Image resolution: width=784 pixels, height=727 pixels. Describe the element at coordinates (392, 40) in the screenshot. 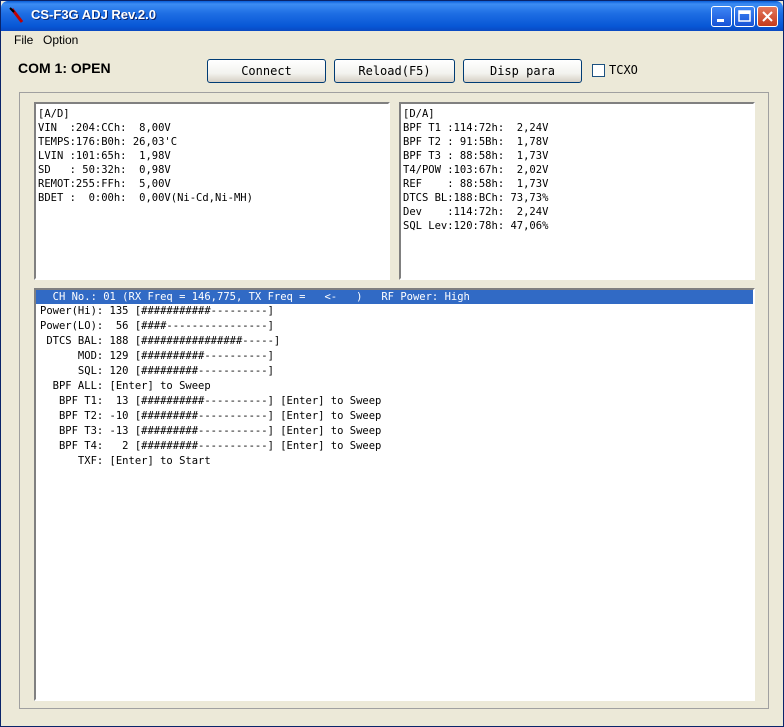

I see `menu-bar: File Option` at that location.